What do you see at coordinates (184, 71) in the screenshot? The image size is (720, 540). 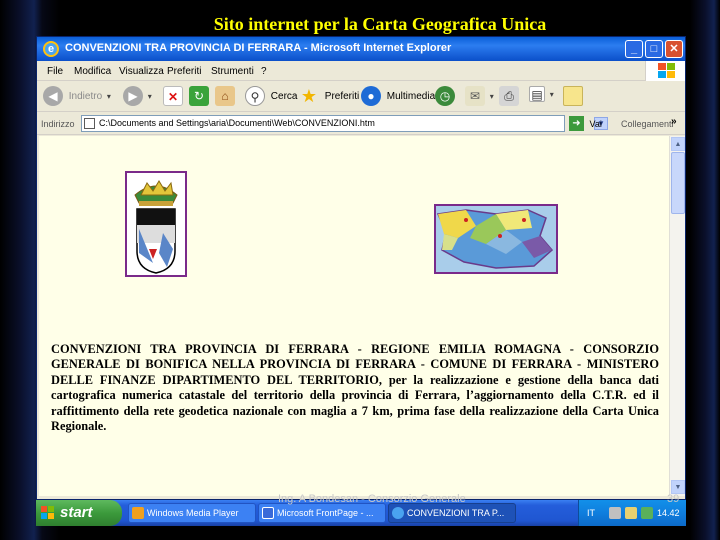 I see `menu-favorites: Preferiti` at bounding box center [184, 71].